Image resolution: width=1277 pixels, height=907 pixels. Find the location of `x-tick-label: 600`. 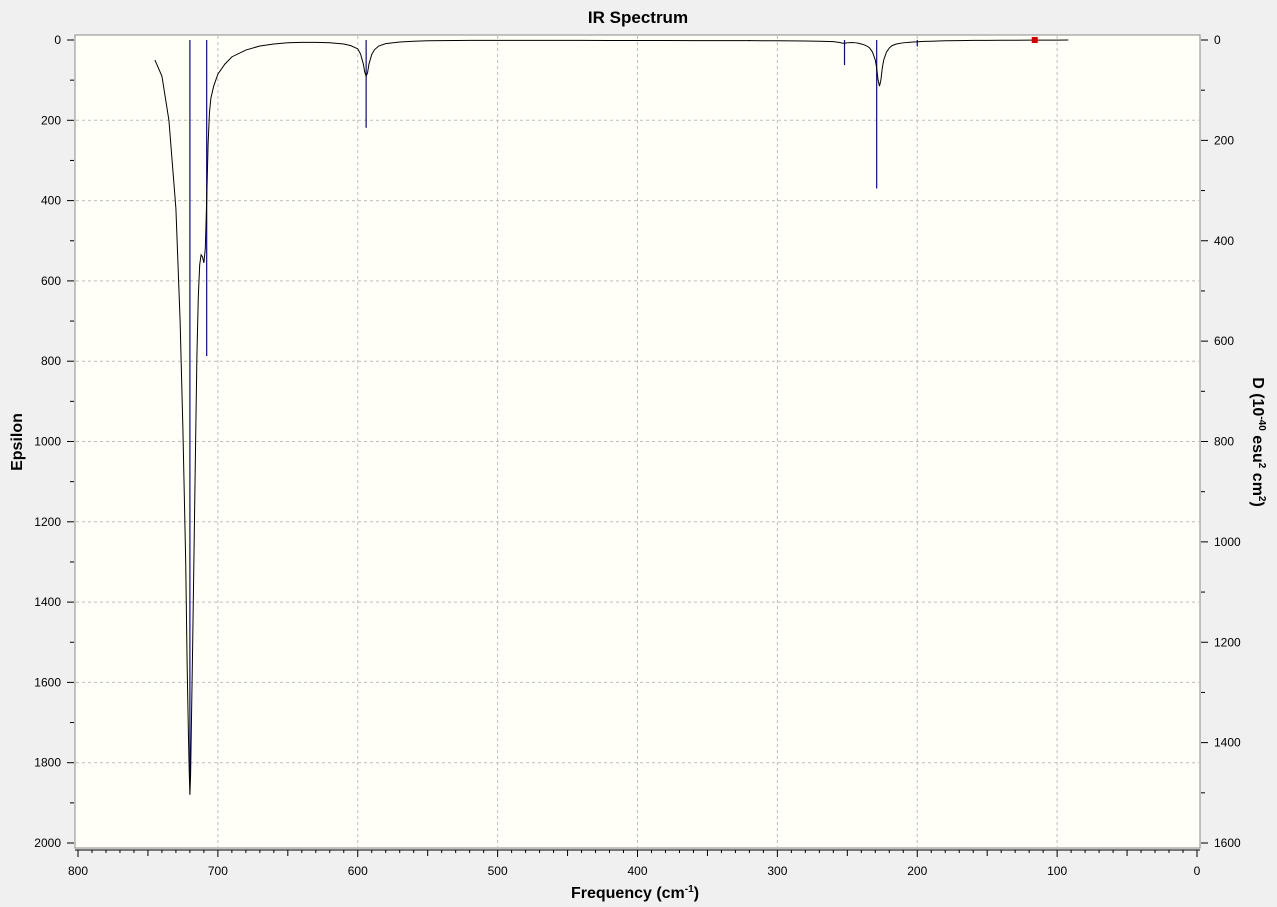

x-tick-label: 600 is located at coordinates (358, 871).